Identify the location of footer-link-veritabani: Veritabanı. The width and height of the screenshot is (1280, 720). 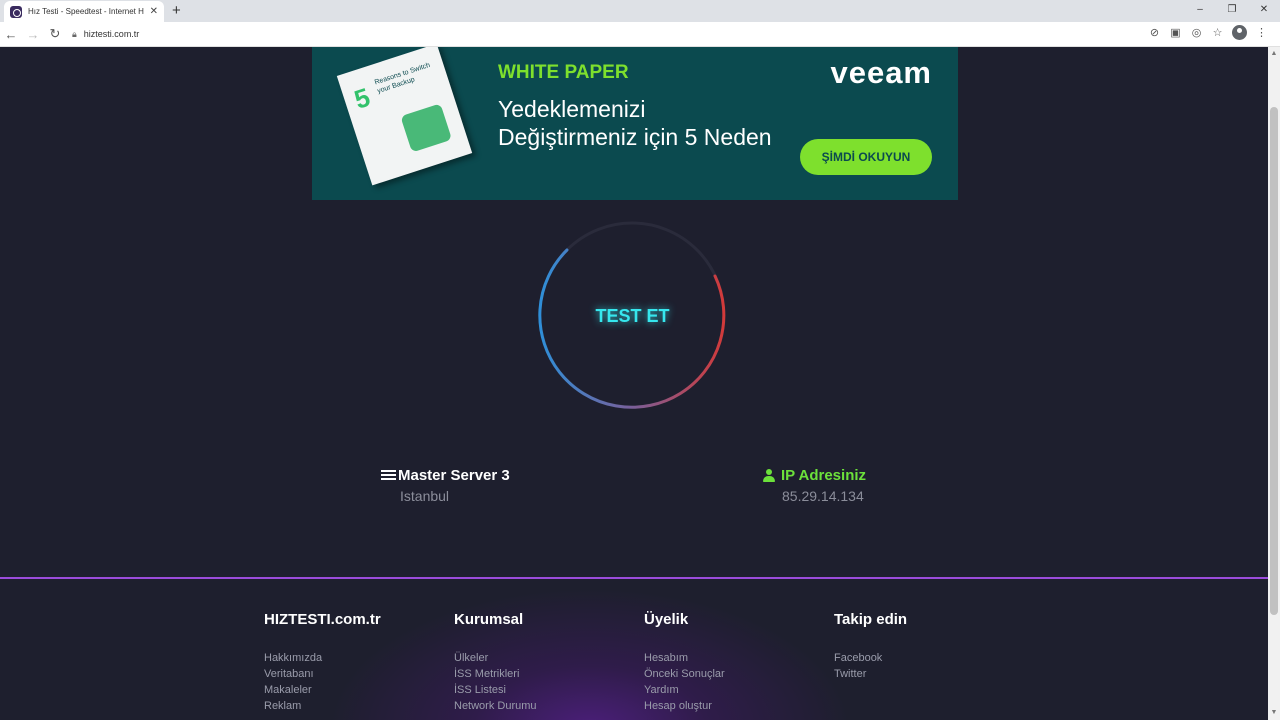
(322, 674).